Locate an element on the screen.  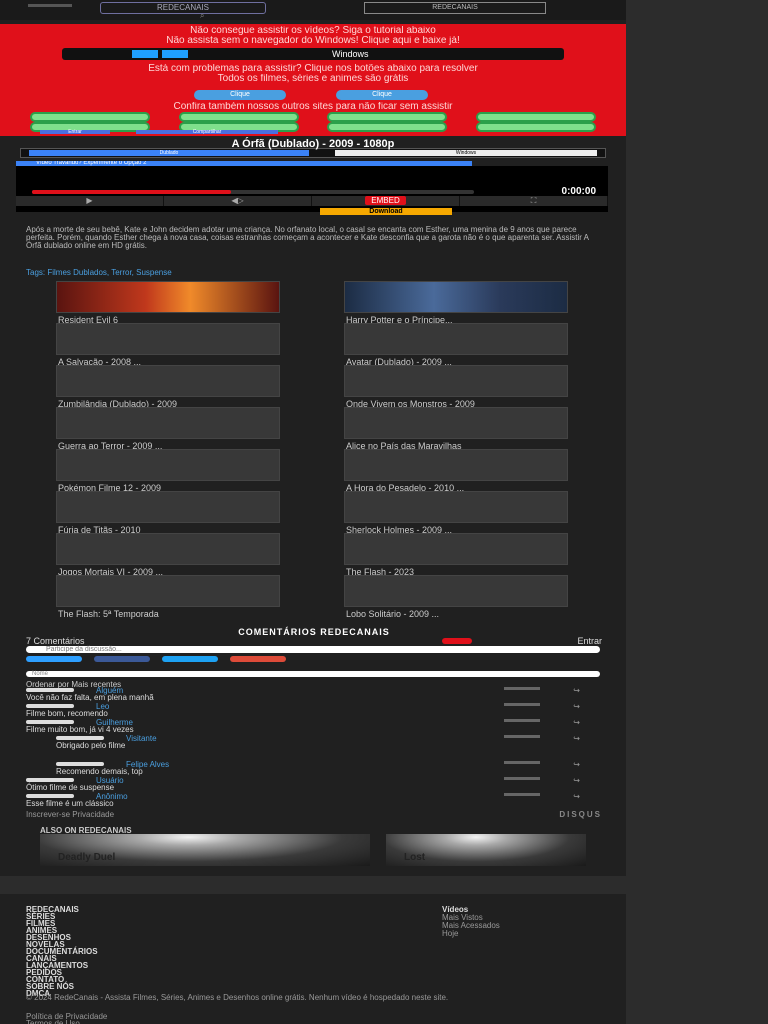
volume-icon: ◀▷ is located at coordinates (238, 201).